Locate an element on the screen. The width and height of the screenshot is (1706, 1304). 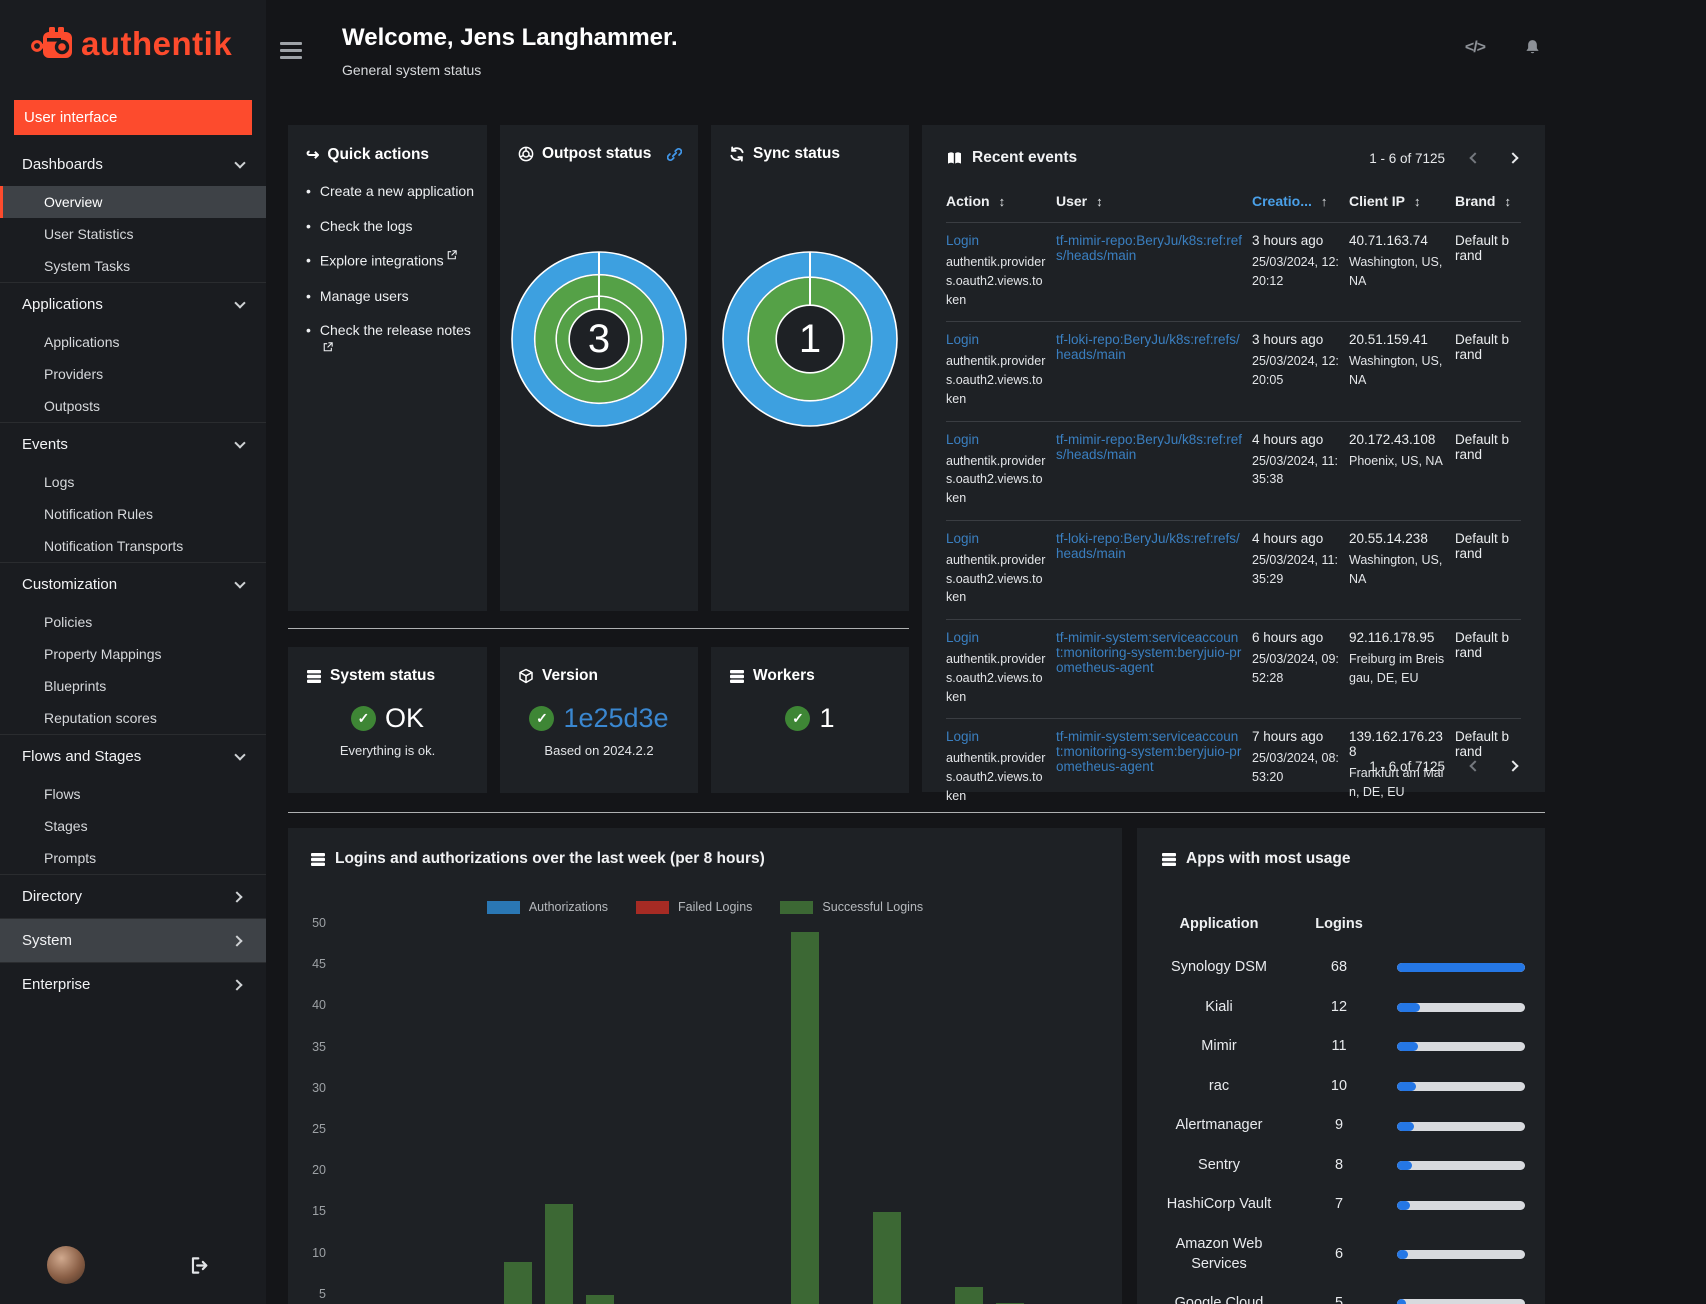
version-title: Version is located at coordinates (599, 666).